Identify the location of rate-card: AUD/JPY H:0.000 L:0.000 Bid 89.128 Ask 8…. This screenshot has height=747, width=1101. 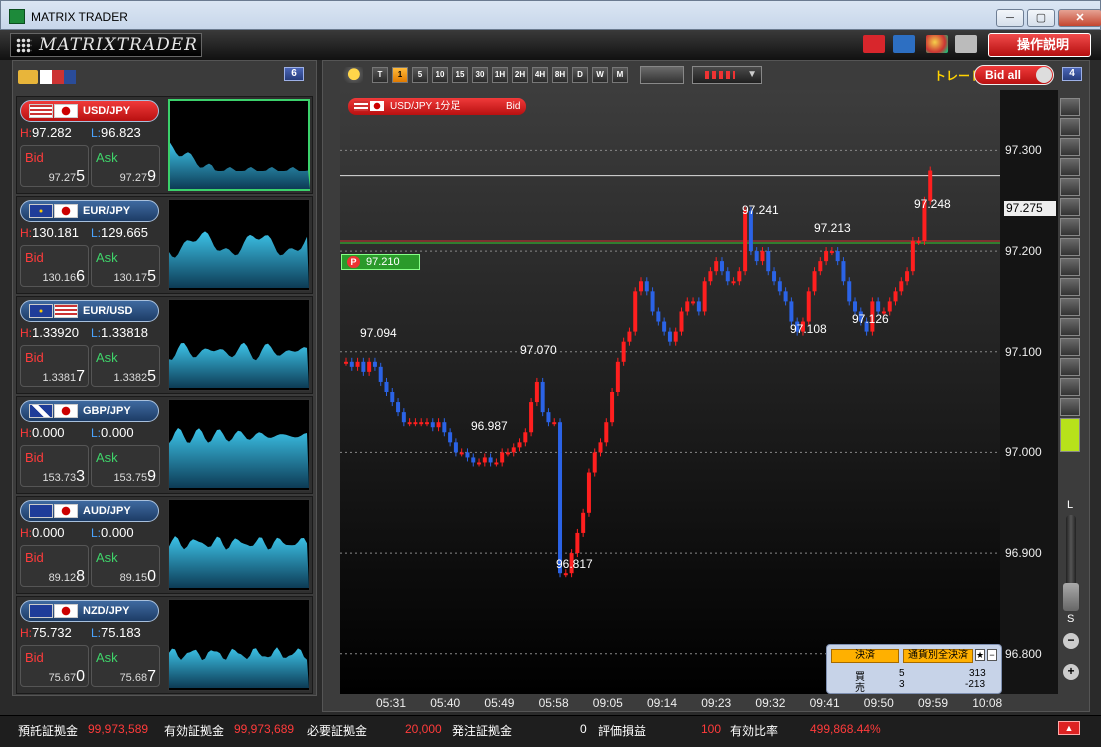
(164, 545).